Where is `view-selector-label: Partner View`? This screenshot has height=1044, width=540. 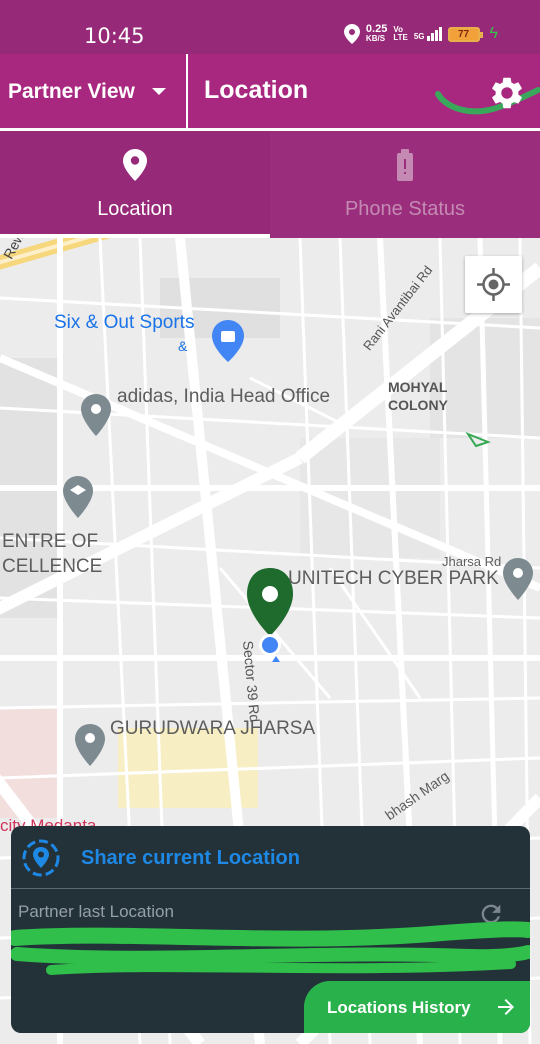
view-selector-label: Partner View is located at coordinates (71, 91).